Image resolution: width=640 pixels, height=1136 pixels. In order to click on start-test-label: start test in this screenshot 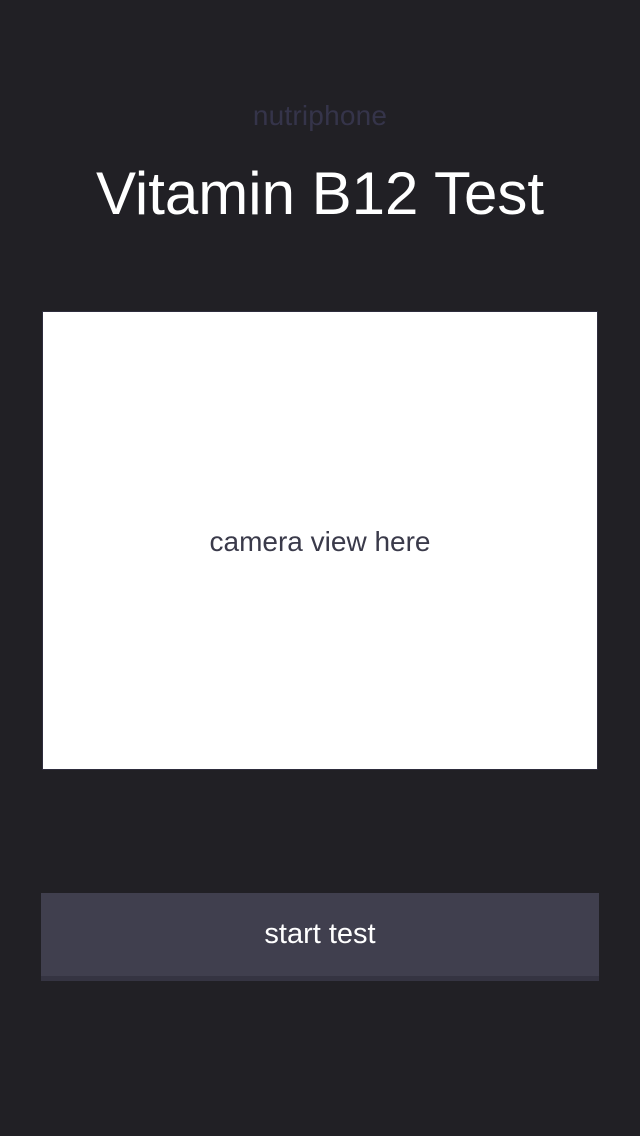, I will do `click(320, 934)`.